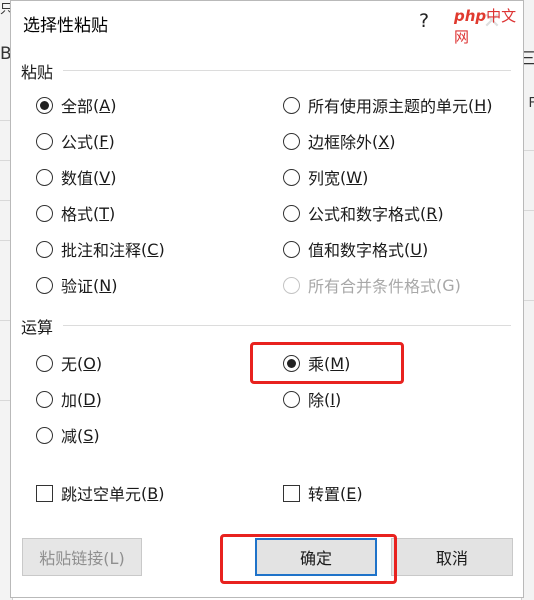  I want to click on radio-paste-merge-conditional-formats: 所有合并条件格式(G), so click(372, 285).